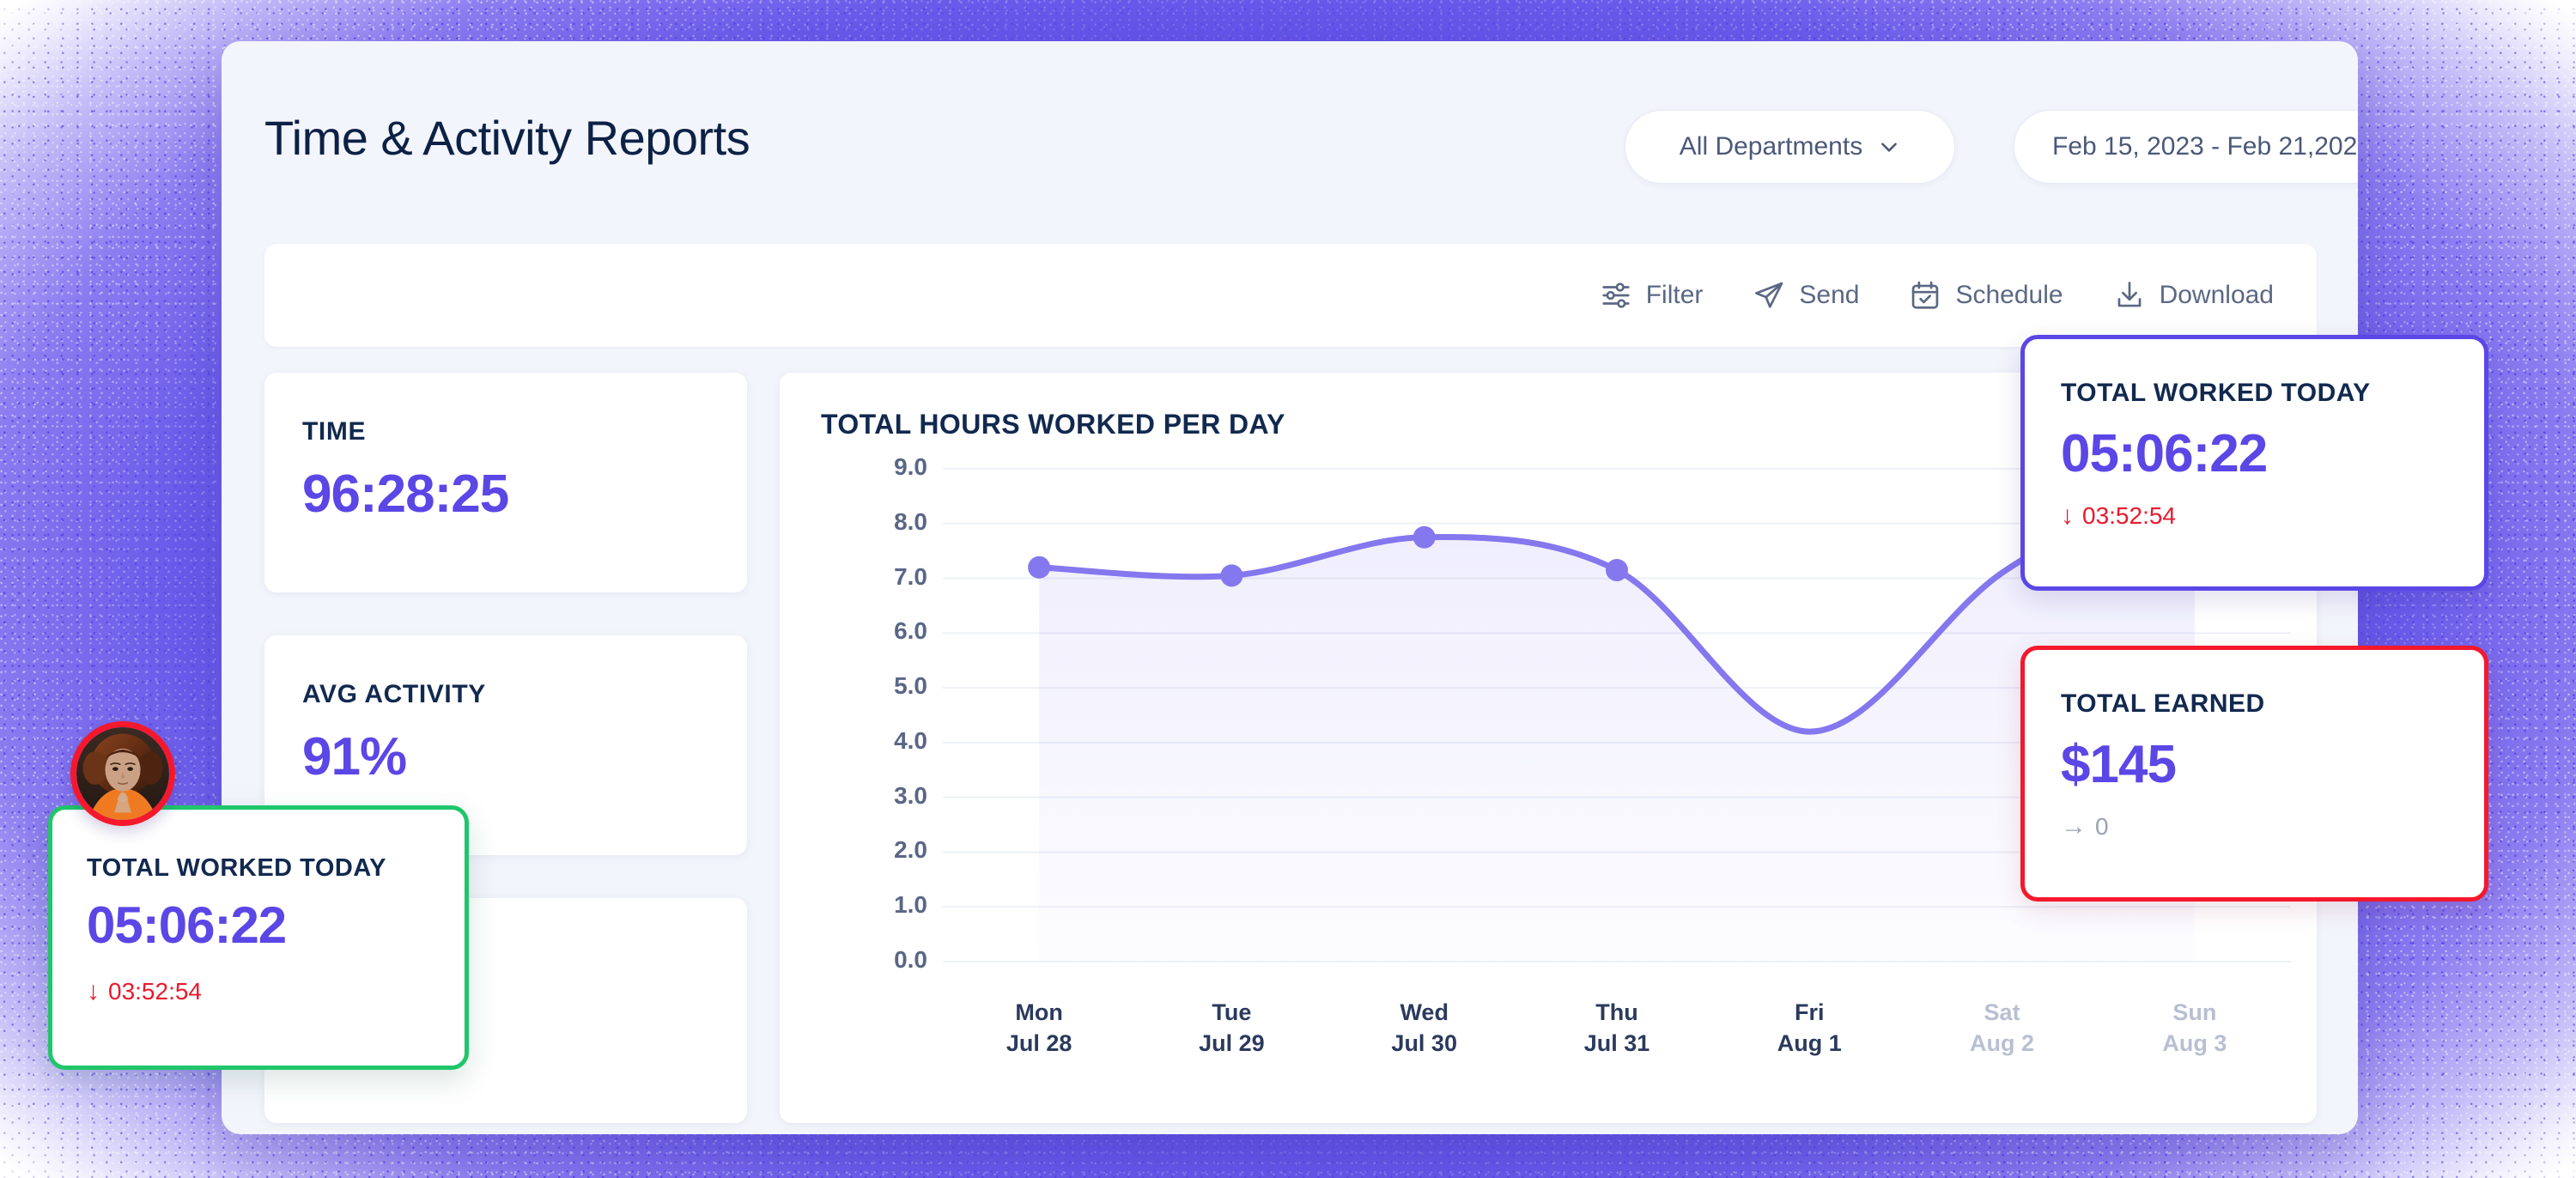  I want to click on x-axis-date-label: Jul 30, so click(1424, 1043).